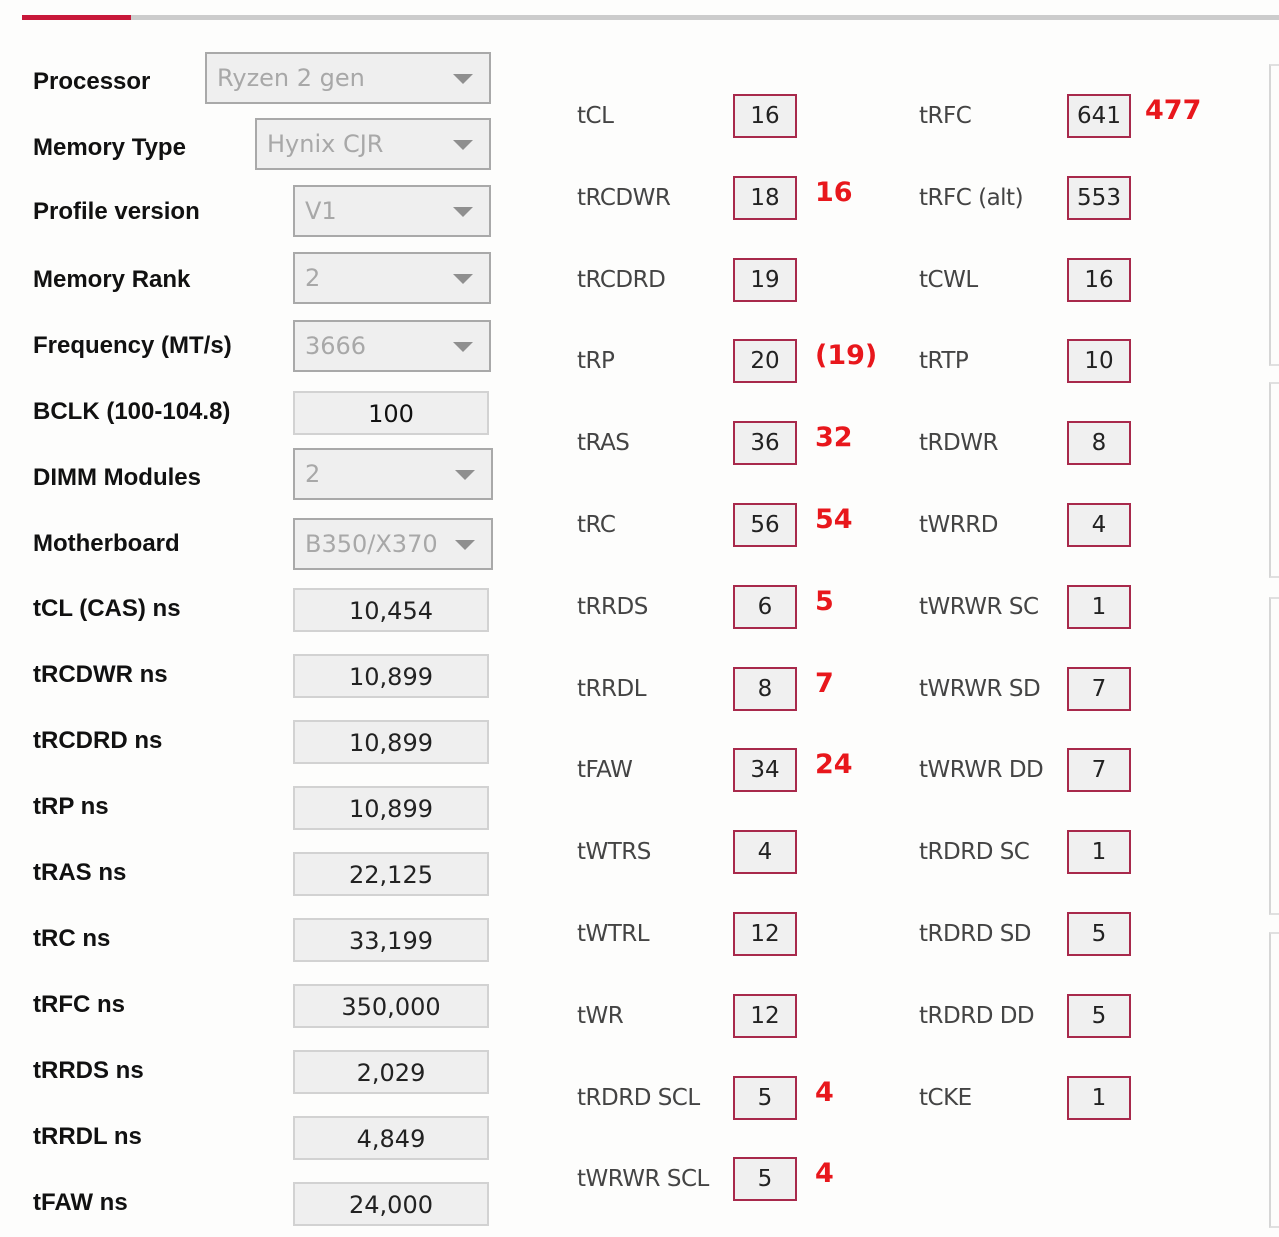  Describe the element at coordinates (325, 144) in the screenshot. I see `memory-type-value: Hynix CJR` at that location.